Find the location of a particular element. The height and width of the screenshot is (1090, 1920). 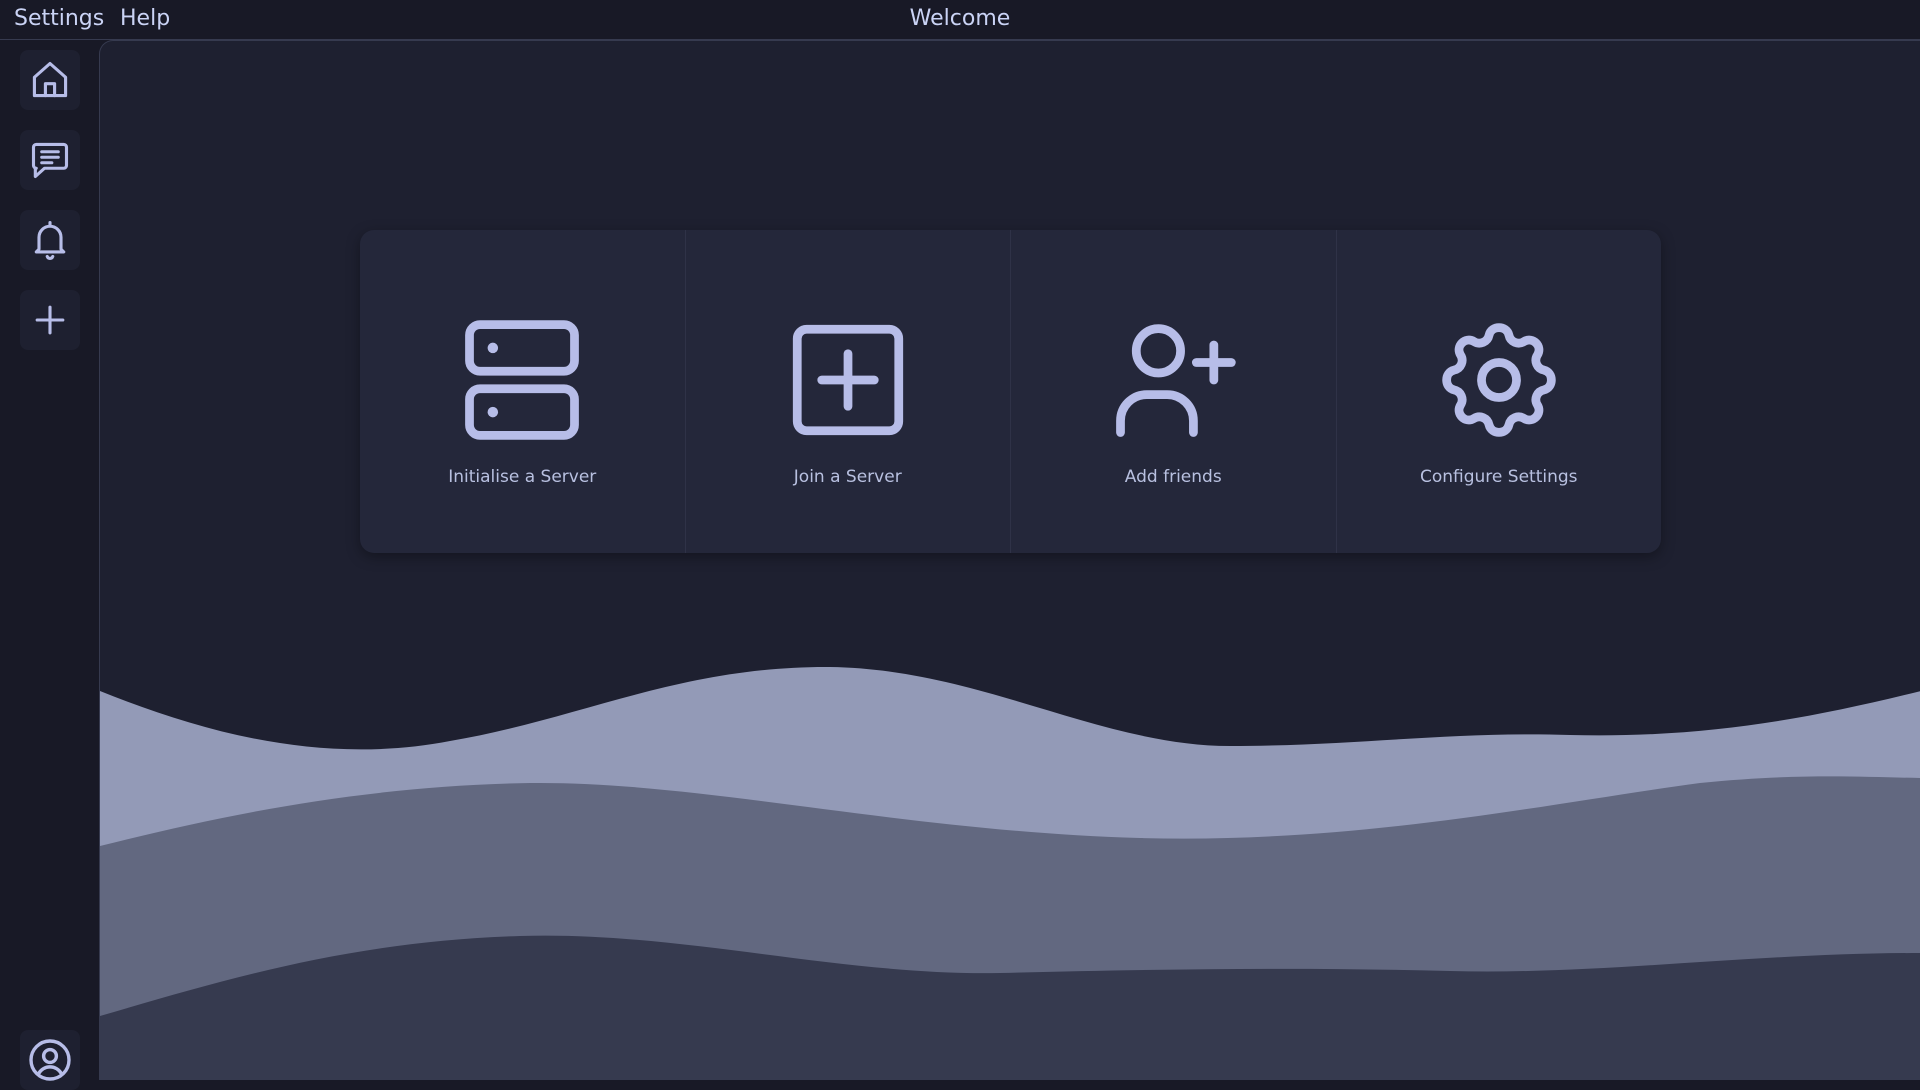

sidebar-notifications-button is located at coordinates (50, 240).